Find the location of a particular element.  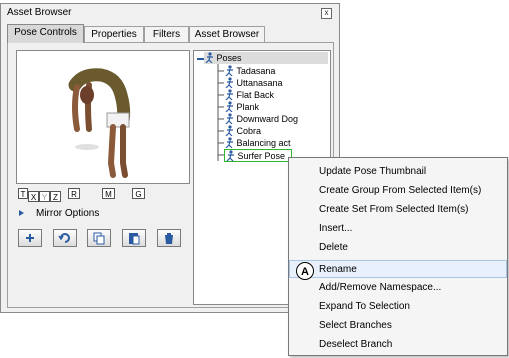

add-pose-button is located at coordinates (30, 238).